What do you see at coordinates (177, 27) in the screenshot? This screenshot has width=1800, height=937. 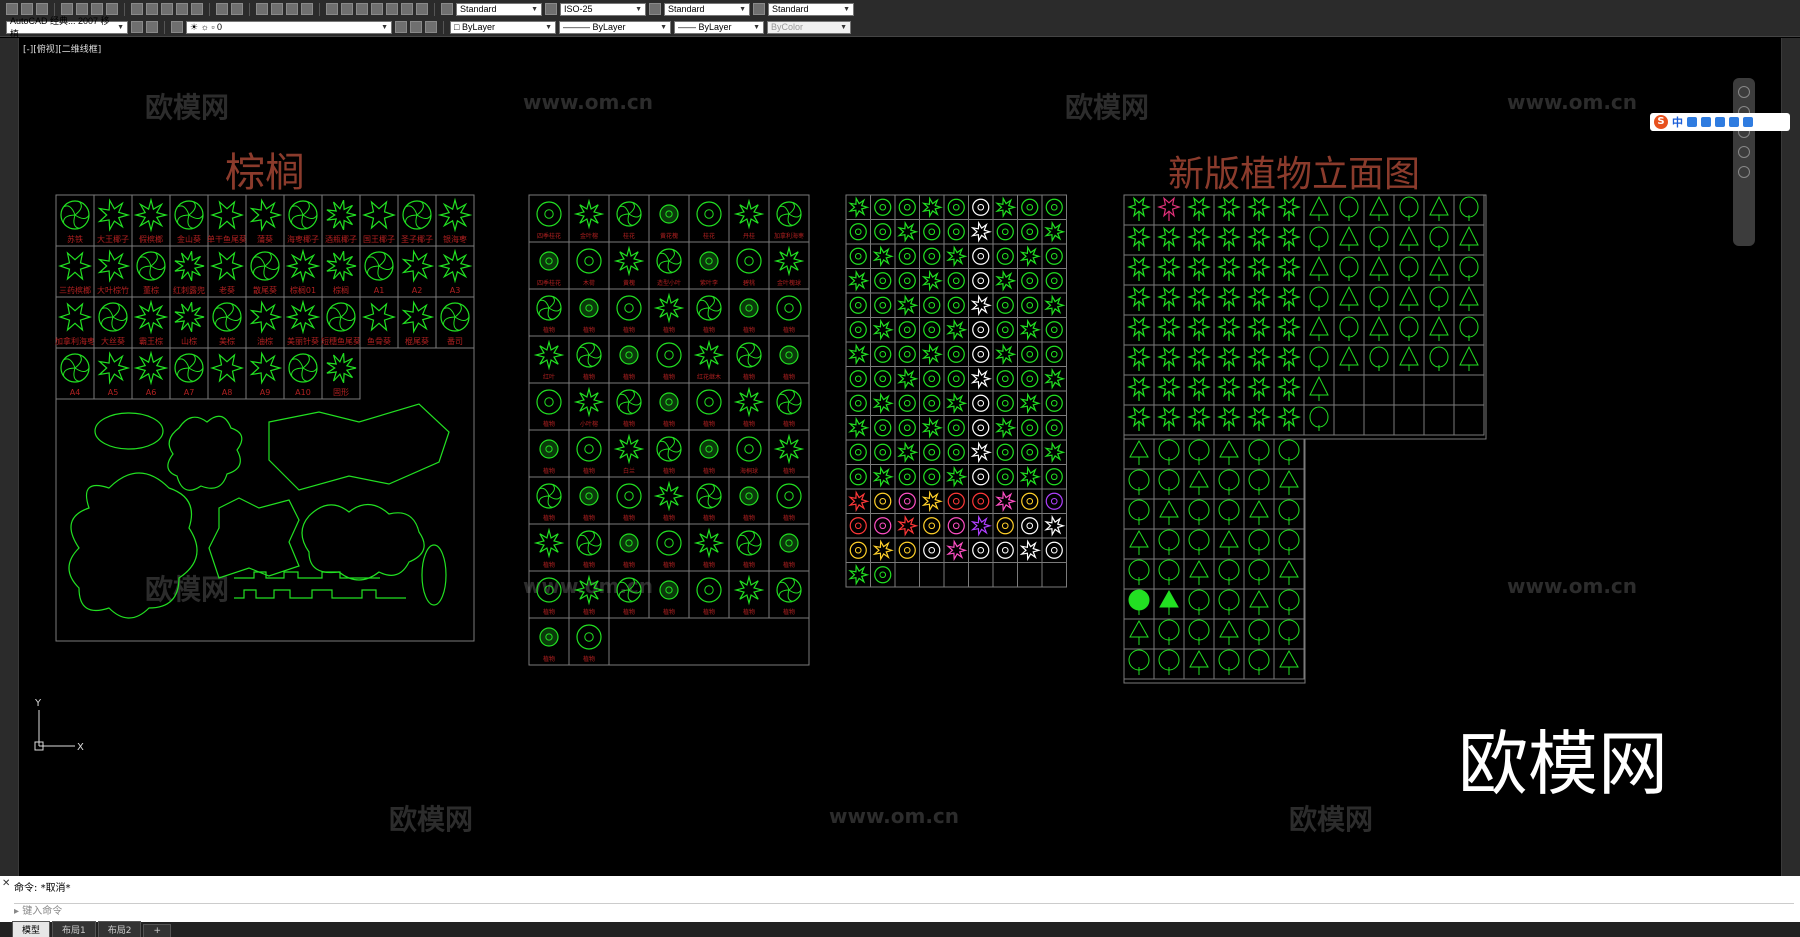 I see `layer-properties-icon` at bounding box center [177, 27].